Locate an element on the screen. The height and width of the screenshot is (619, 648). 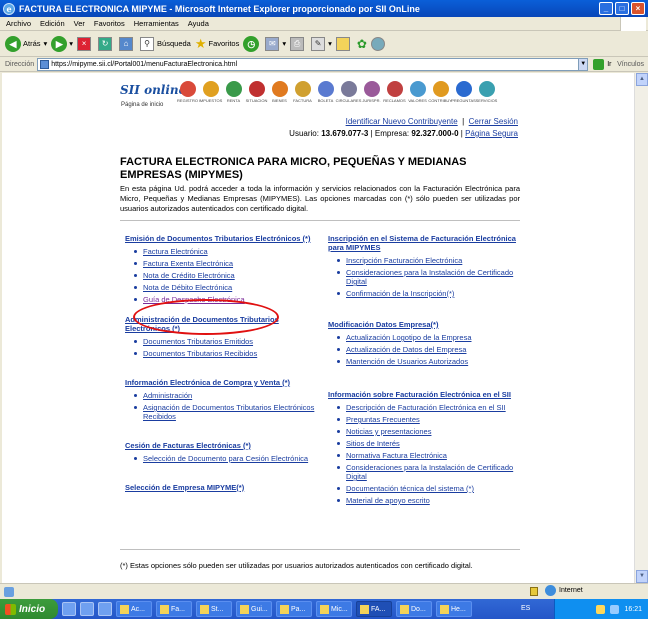
quicklaunch-ie-icon is located at coordinates (69, 609).